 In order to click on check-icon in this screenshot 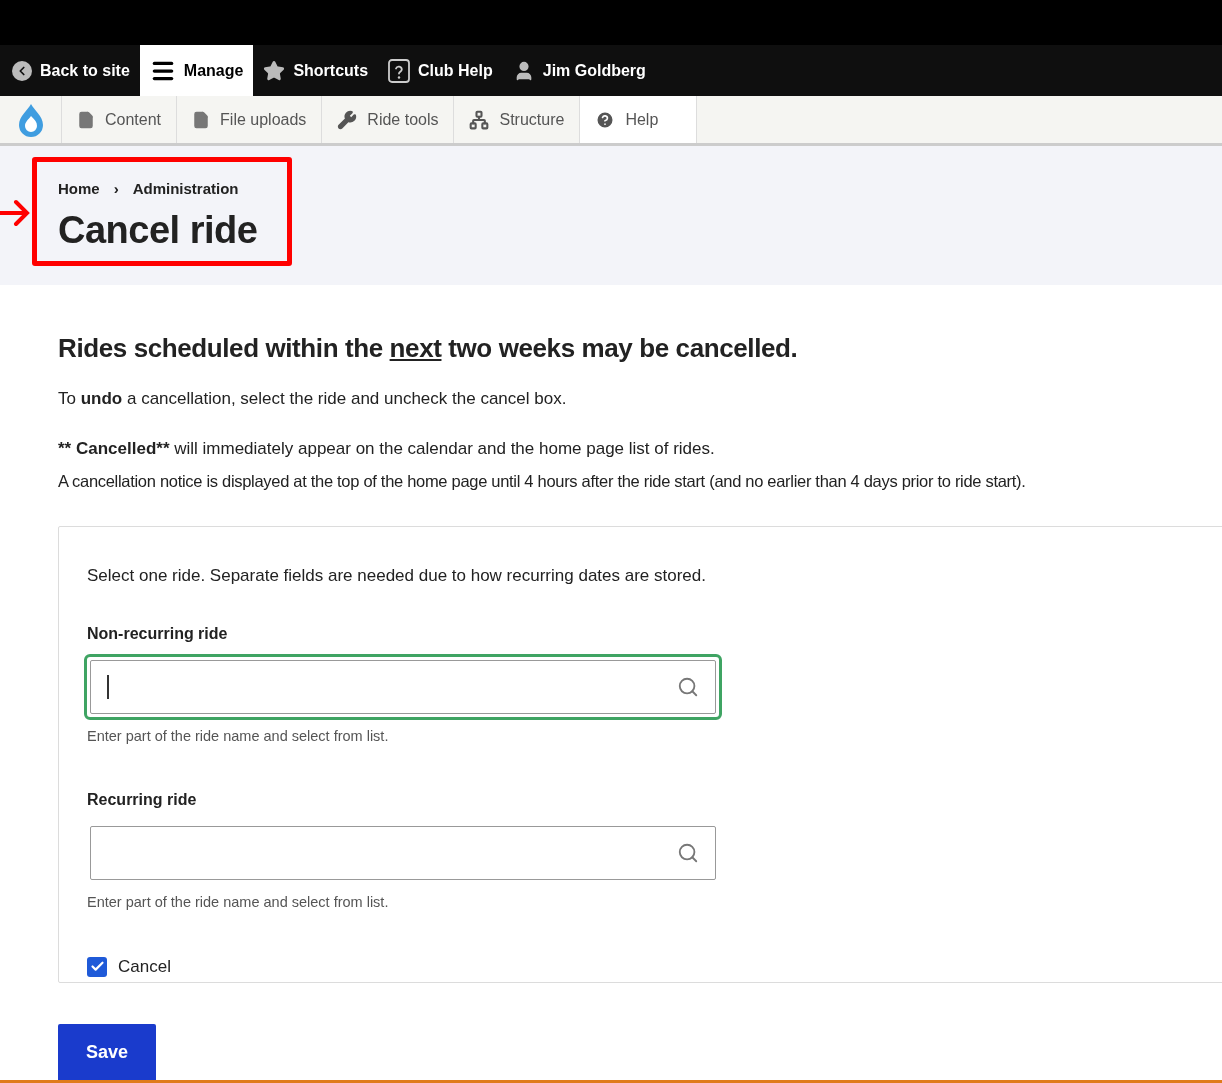, I will do `click(97, 966)`.